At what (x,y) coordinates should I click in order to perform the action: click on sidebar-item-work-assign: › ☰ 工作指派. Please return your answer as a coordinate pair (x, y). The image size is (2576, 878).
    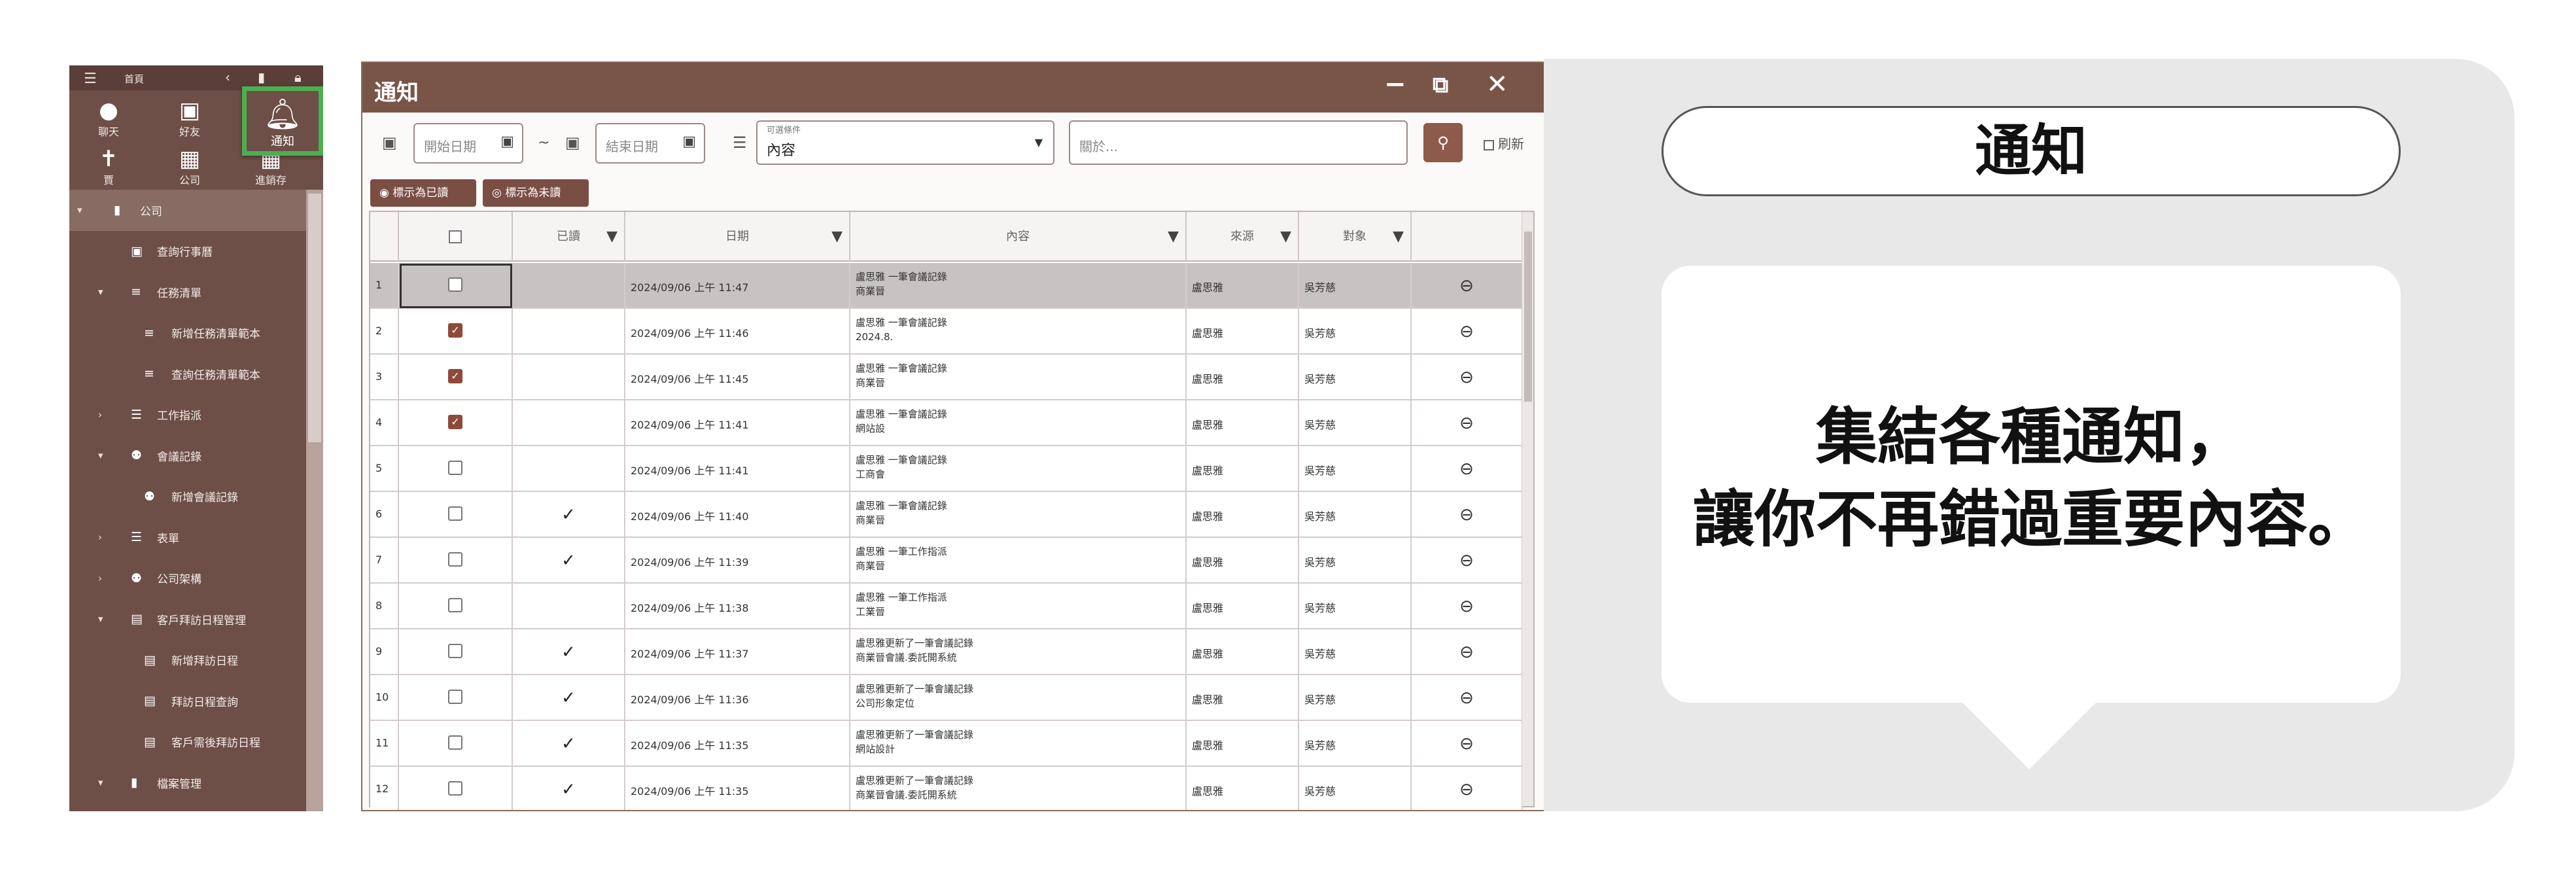
    Looking at the image, I should click on (196, 415).